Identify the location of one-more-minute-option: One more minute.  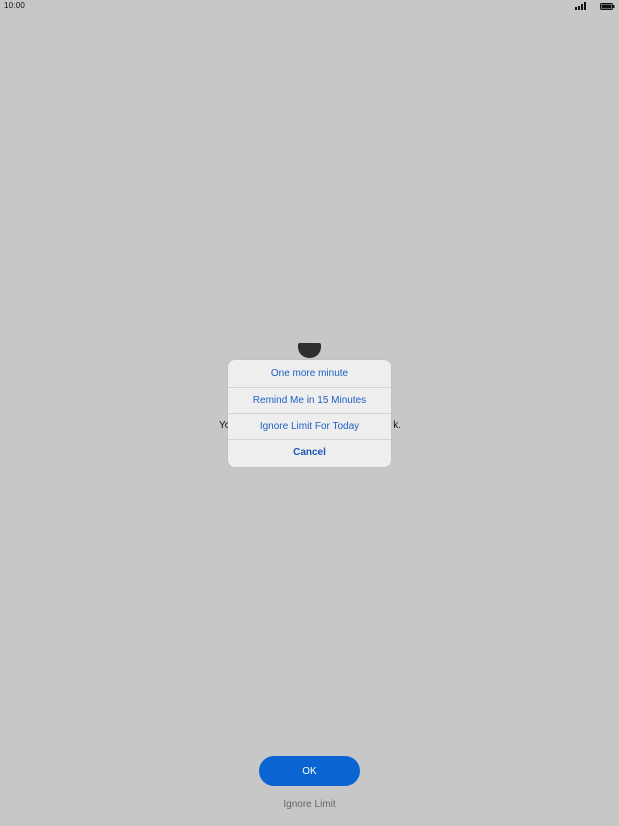
(309, 373).